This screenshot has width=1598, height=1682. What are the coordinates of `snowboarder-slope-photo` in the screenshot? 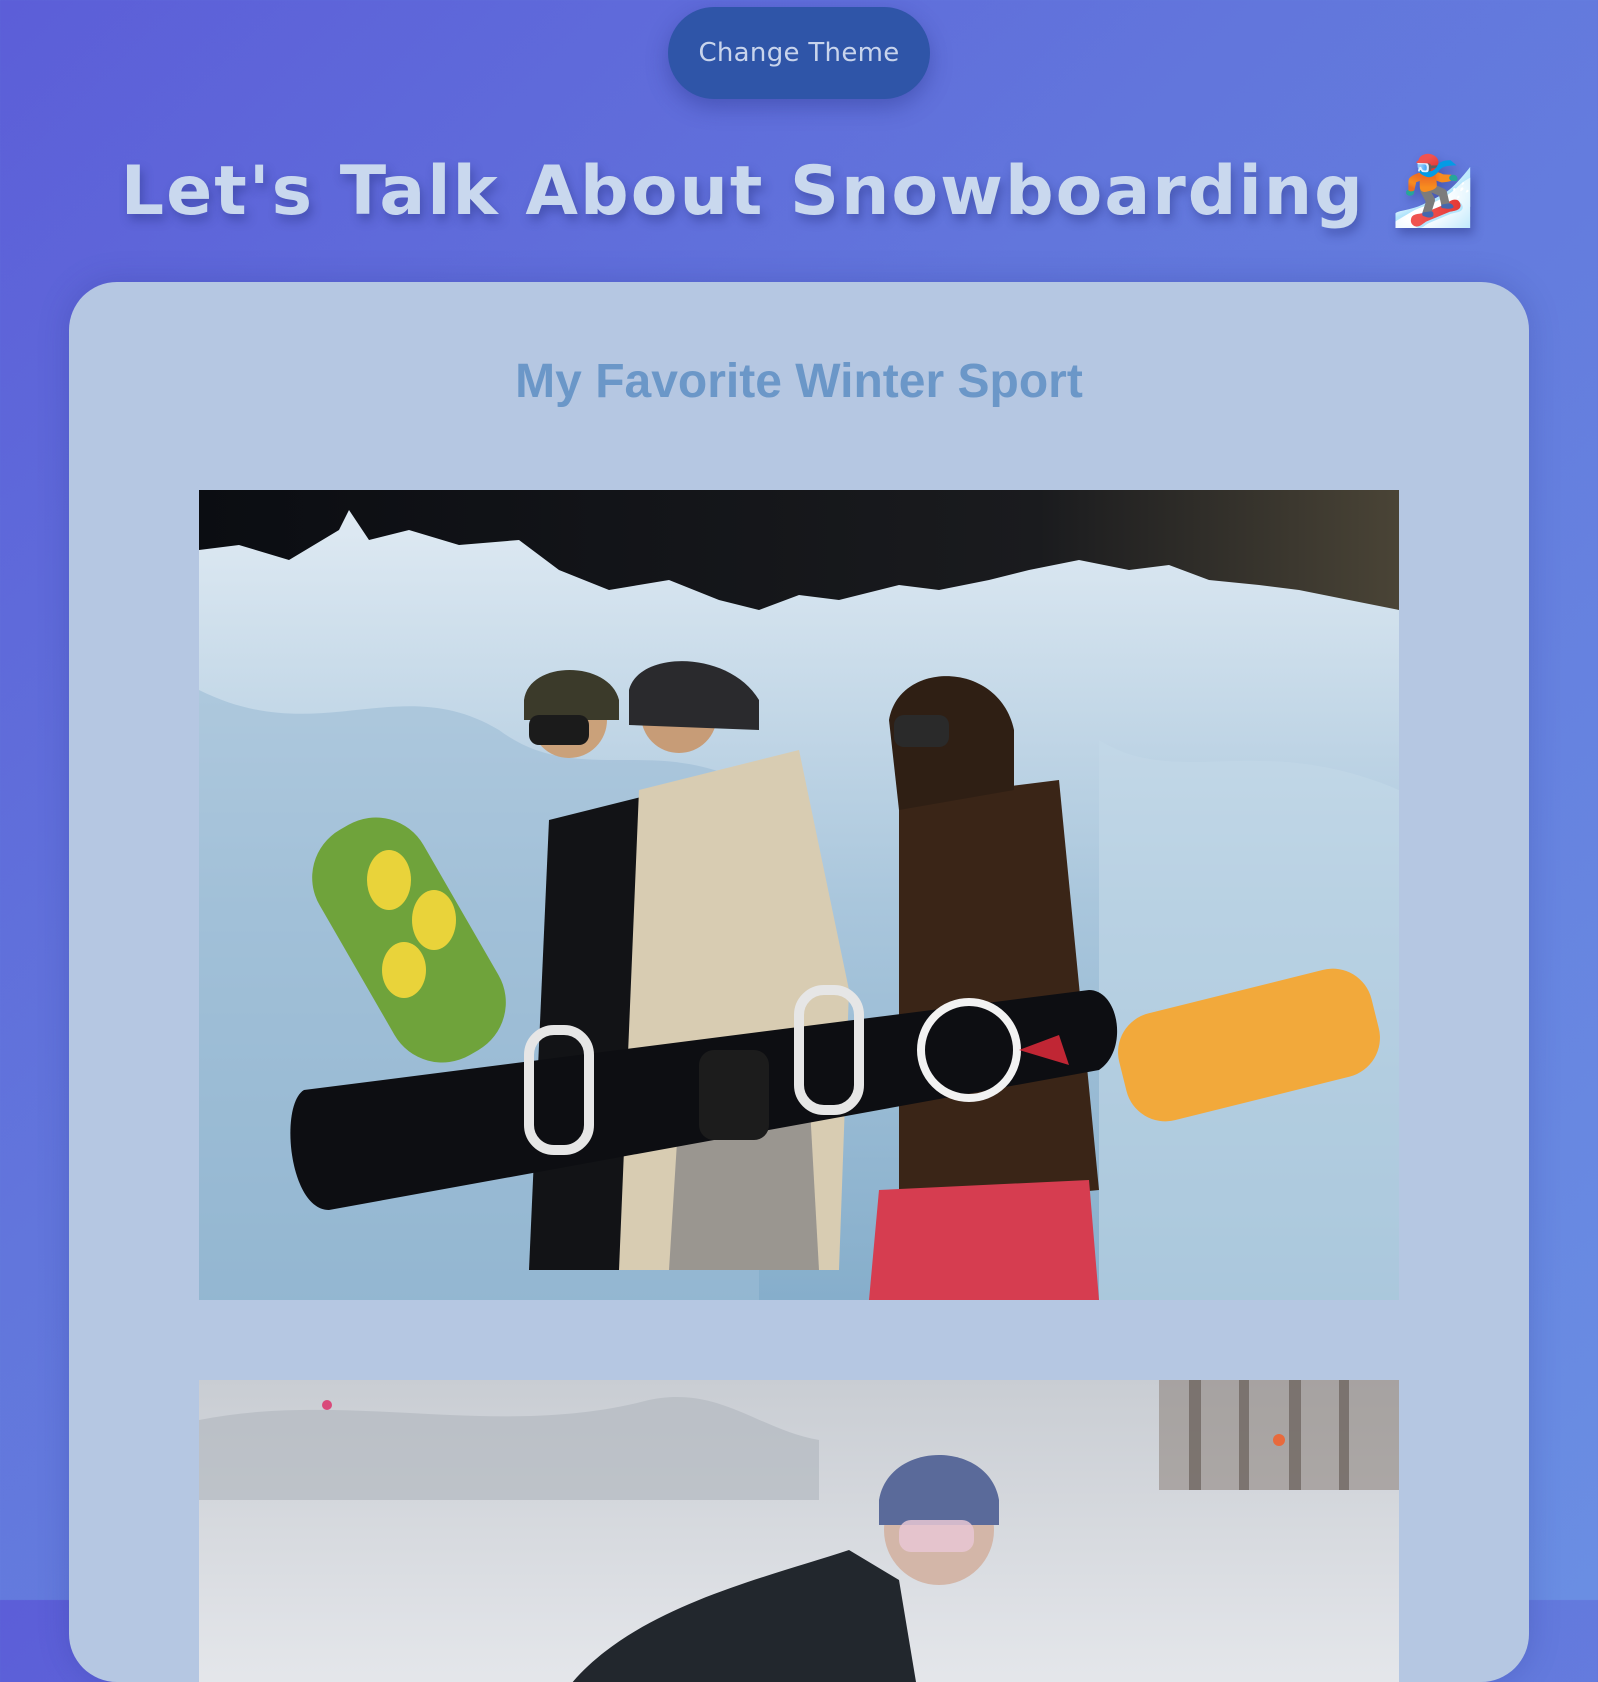 It's located at (799, 1531).